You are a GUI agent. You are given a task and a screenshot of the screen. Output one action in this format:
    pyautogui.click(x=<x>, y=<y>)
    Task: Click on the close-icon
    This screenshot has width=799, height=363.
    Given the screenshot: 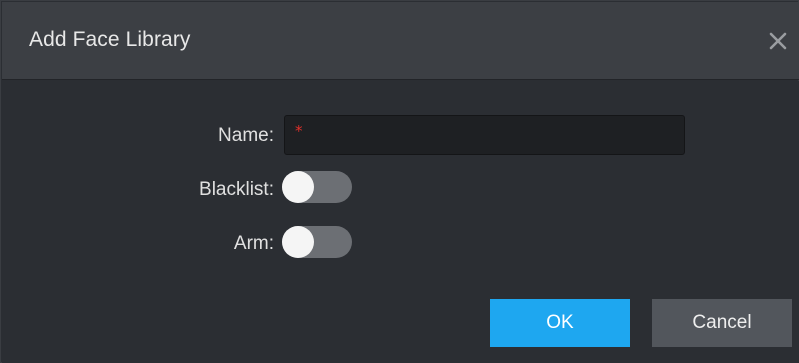 What is the action you would take?
    pyautogui.click(x=778, y=41)
    